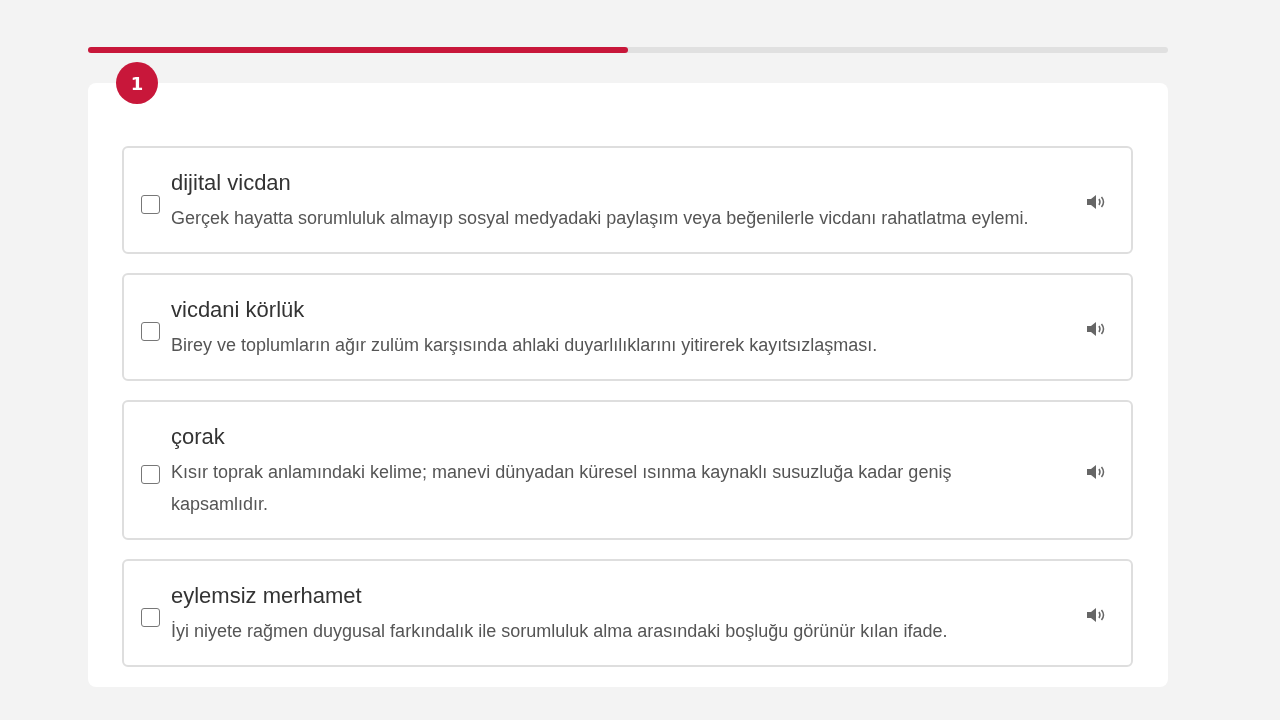  Describe the element at coordinates (627, 327) in the screenshot. I see `answer-option: vicdani körlük Birey ve toplumların ağır zulüm karşısında ahlaki duyarlılıklarını yitirerek kayıtsızlaşması.` at that location.